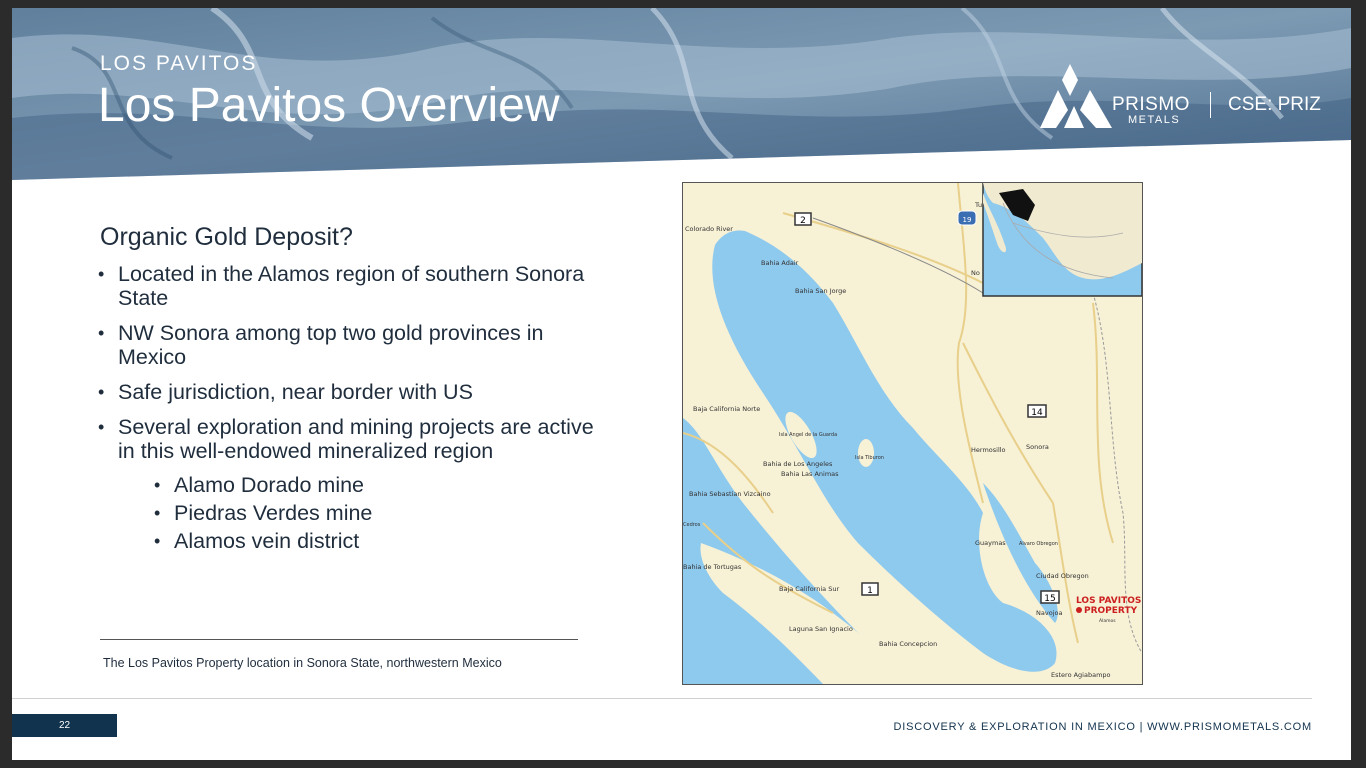 The width and height of the screenshot is (1366, 768). What do you see at coordinates (692, 525) in the screenshot?
I see `map-label: Cedros` at bounding box center [692, 525].